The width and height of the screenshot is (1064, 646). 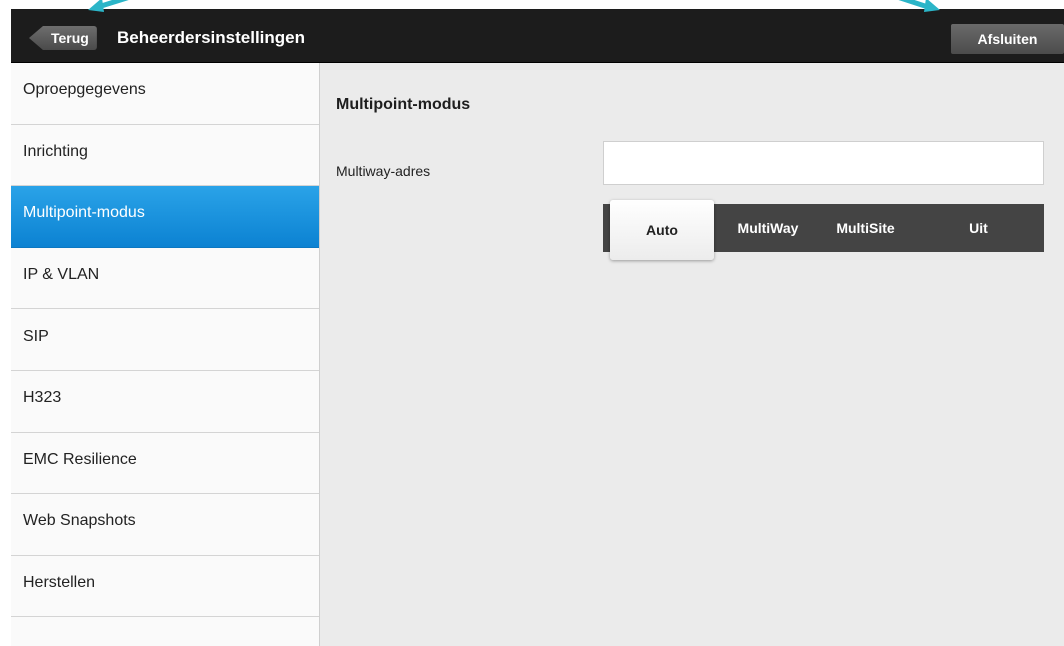 What do you see at coordinates (537, 36) in the screenshot?
I see `top-bar: Terug Beheerdersinstellingen Afsluiten` at bounding box center [537, 36].